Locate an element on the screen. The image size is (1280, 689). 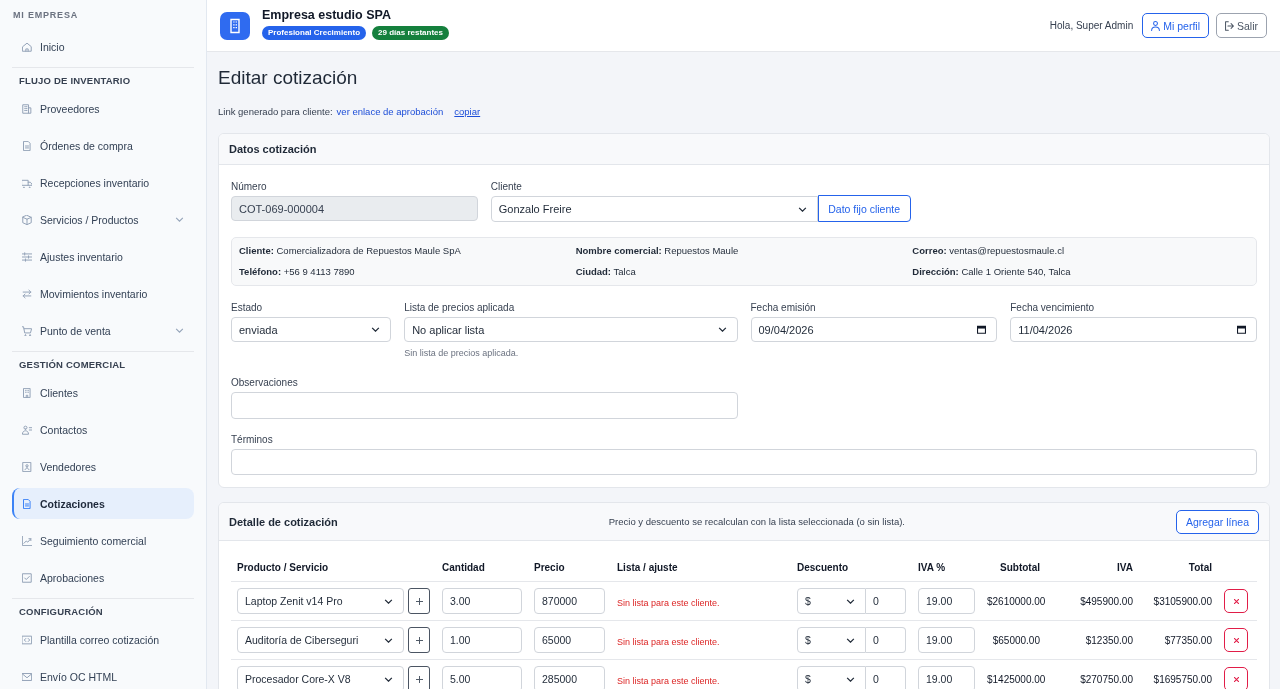
profile-button: Mi perfil is located at coordinates (1175, 25).